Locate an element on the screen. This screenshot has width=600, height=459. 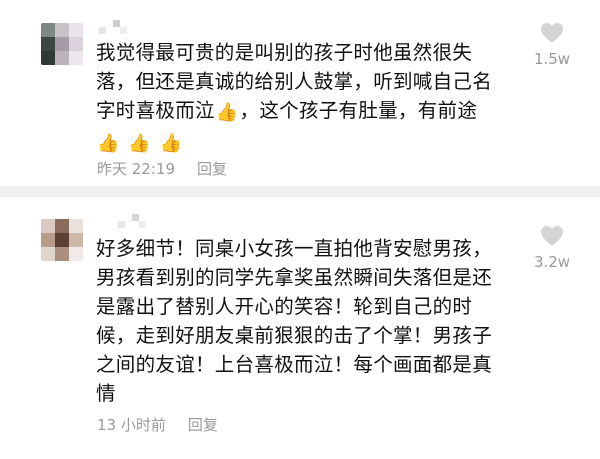
comment-text-line: 我觉得最可贵的是叫别的孩子时他虽然很失 is located at coordinates (284, 52).